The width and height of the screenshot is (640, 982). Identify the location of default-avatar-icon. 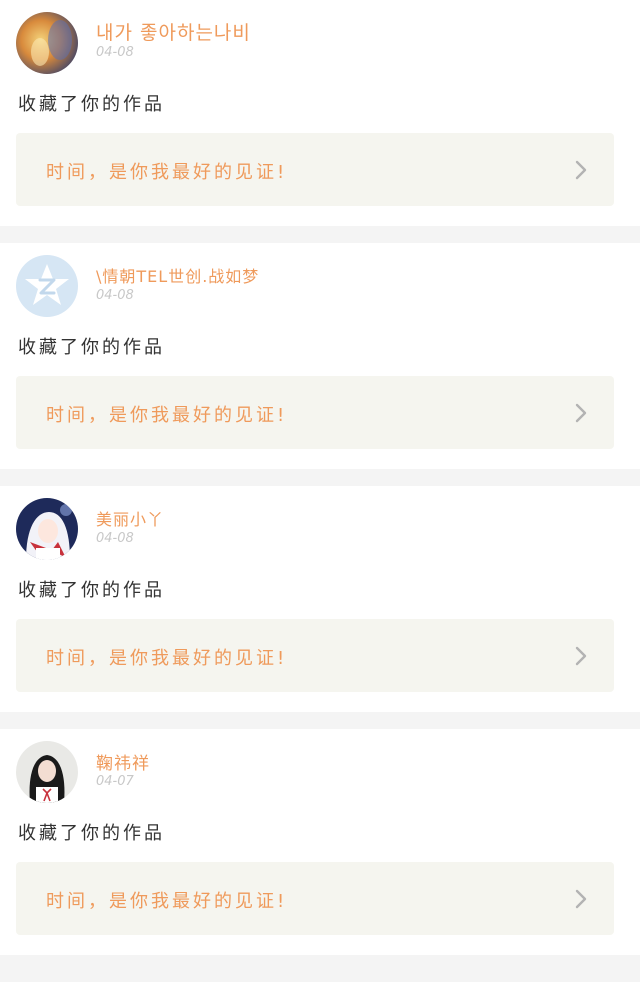
(47, 286).